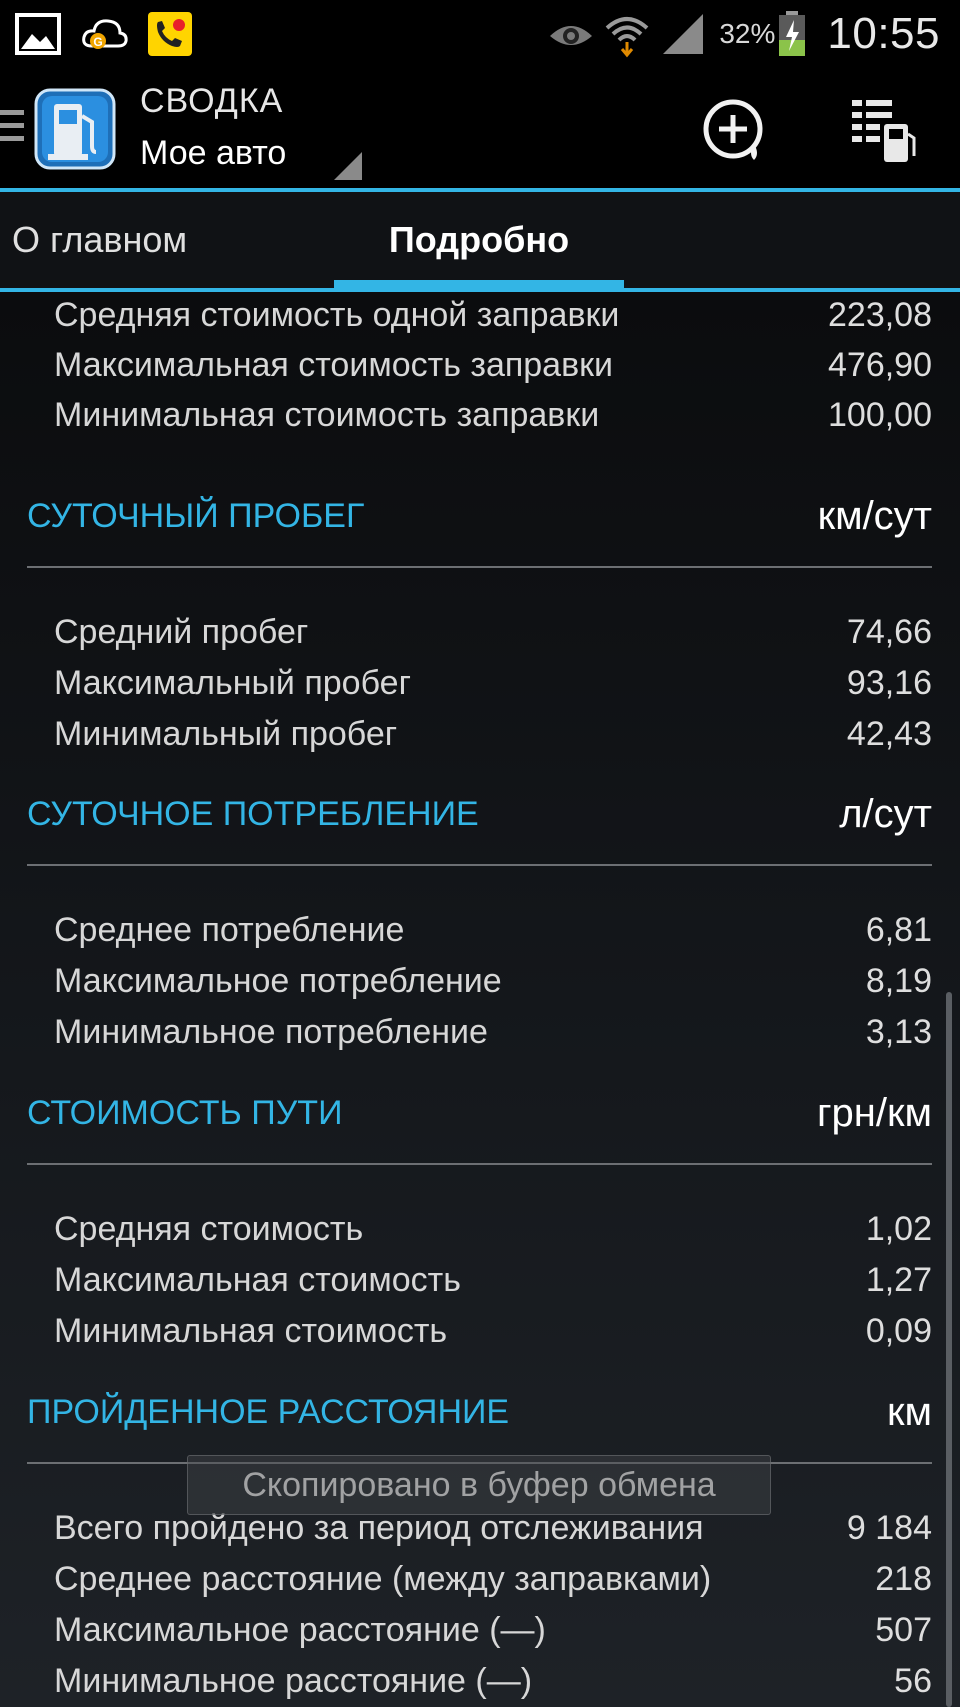  Describe the element at coordinates (898, 929) in the screenshot. I see `row-value: 6,81` at that location.